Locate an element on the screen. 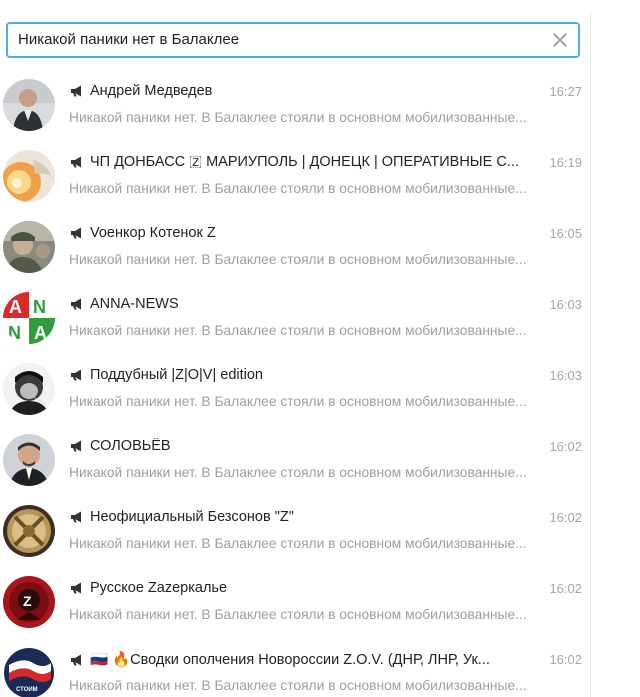 The image size is (640, 697). chat-title: Voенкор Котенок Z is located at coordinates (305, 235).